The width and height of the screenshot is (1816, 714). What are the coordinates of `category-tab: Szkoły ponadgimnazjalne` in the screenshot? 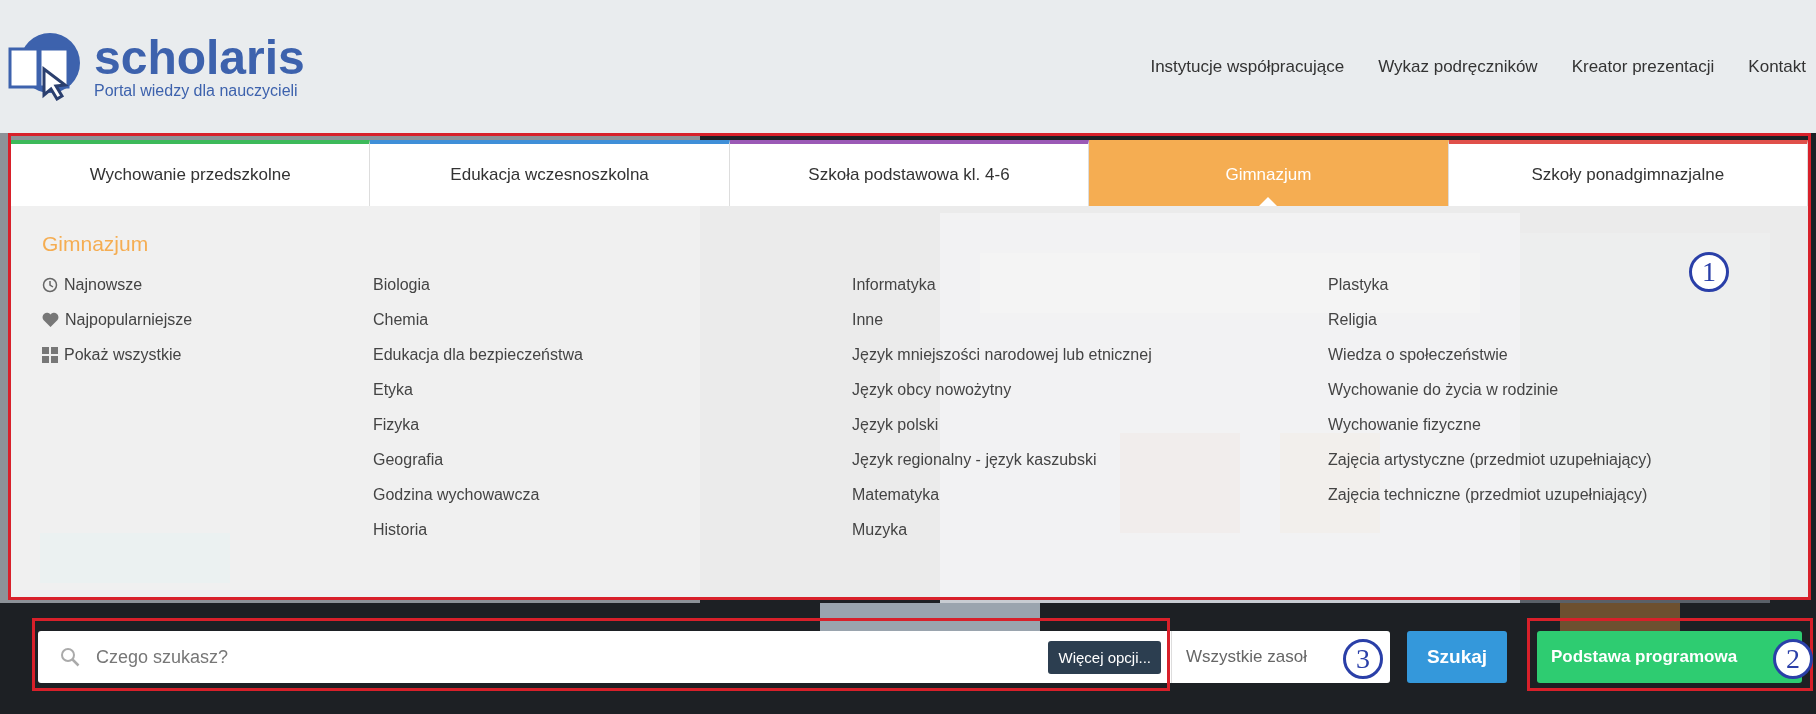 It's located at (1628, 173).